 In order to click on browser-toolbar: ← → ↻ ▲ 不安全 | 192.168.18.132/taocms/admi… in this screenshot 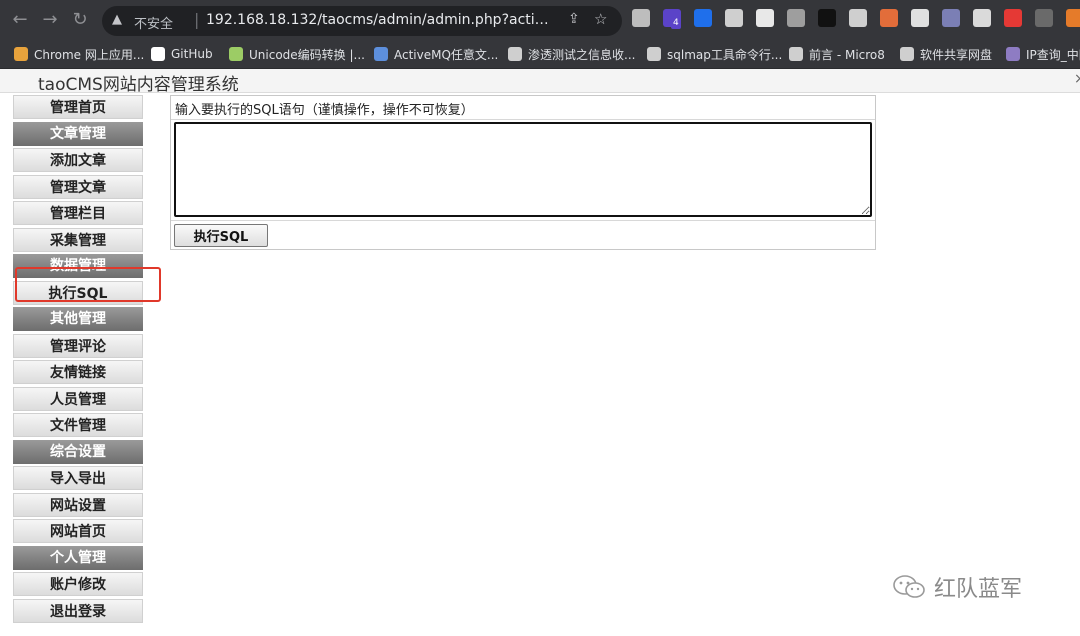, I will do `click(540, 20)`.